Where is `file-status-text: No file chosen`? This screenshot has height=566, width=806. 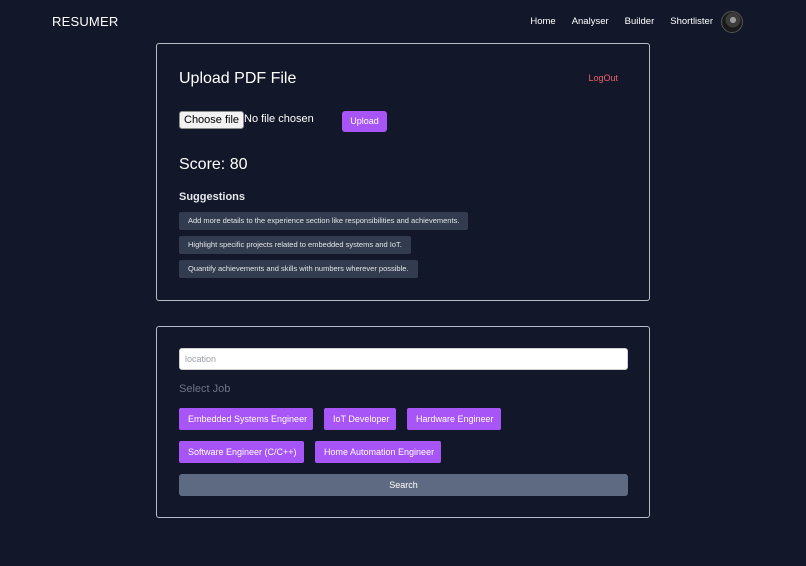 file-status-text: No file chosen is located at coordinates (279, 119).